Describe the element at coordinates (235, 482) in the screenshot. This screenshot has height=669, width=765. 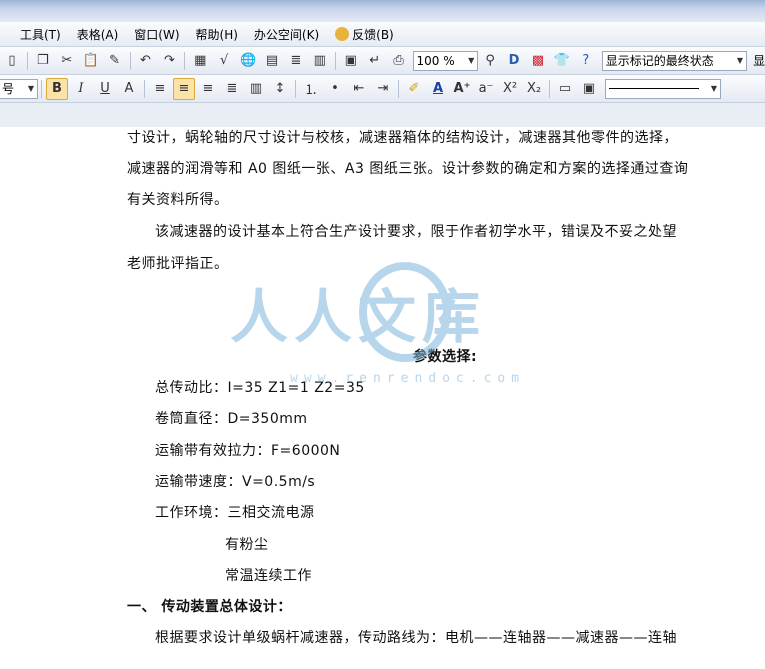
I see `param-line: 运输带速度：V=0.5m/s` at that location.